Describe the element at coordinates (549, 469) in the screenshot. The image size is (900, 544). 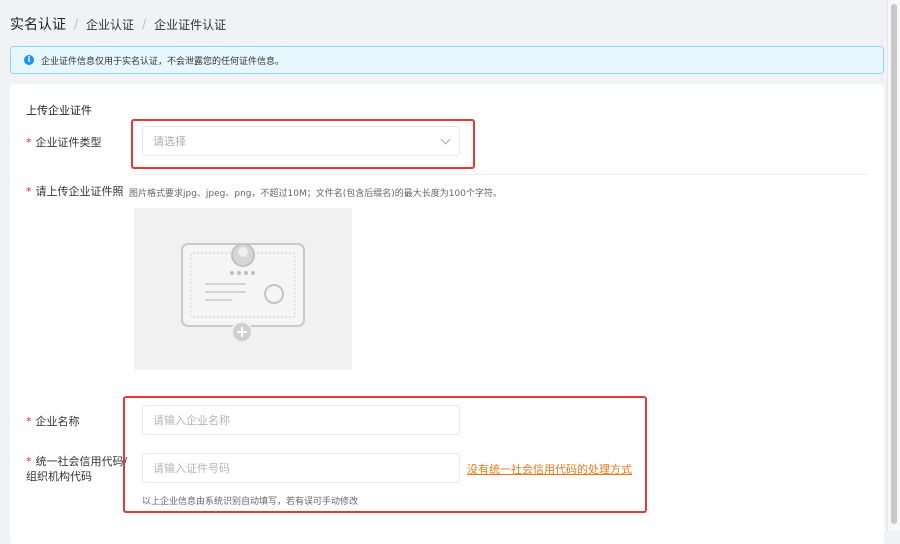
I see `no-credit-code-link: 没有统一社会信用代码的处理方式` at that location.